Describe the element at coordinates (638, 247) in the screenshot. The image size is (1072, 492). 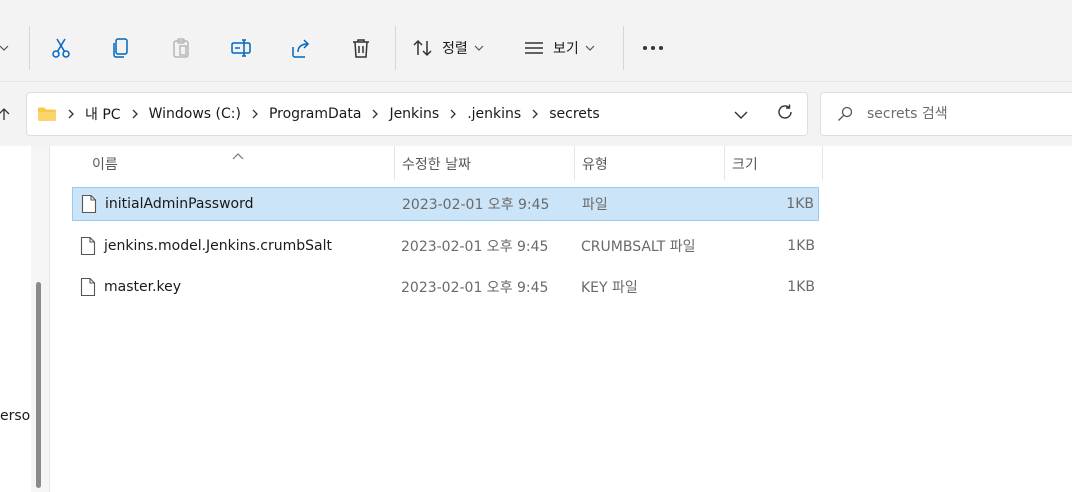
I see `file-type: CRUMBSALT 파일` at that location.